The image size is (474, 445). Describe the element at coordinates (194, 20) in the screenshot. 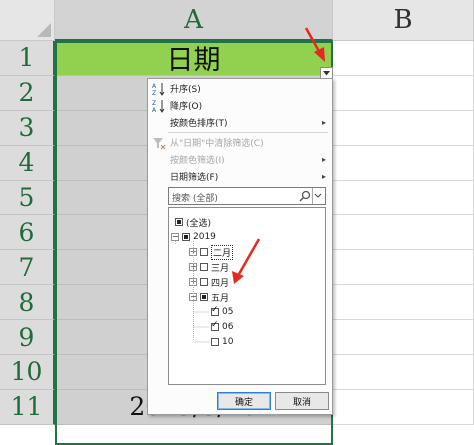

I see `column-header-a: A` at that location.